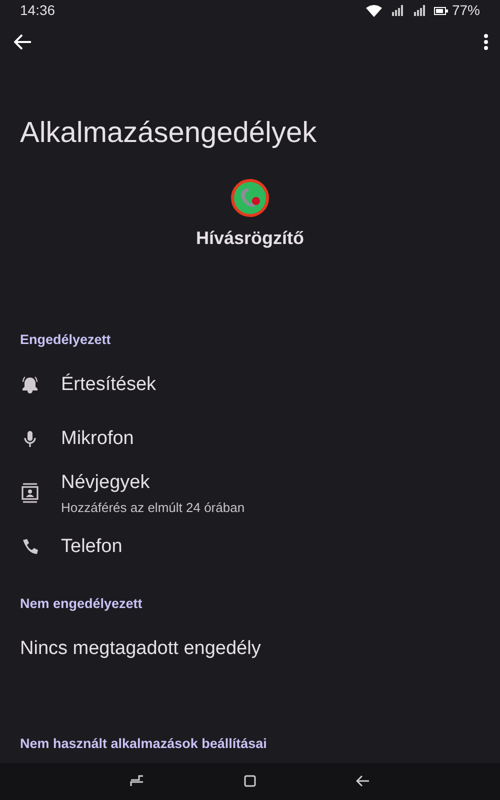  I want to click on battery-icon, so click(441, 10).